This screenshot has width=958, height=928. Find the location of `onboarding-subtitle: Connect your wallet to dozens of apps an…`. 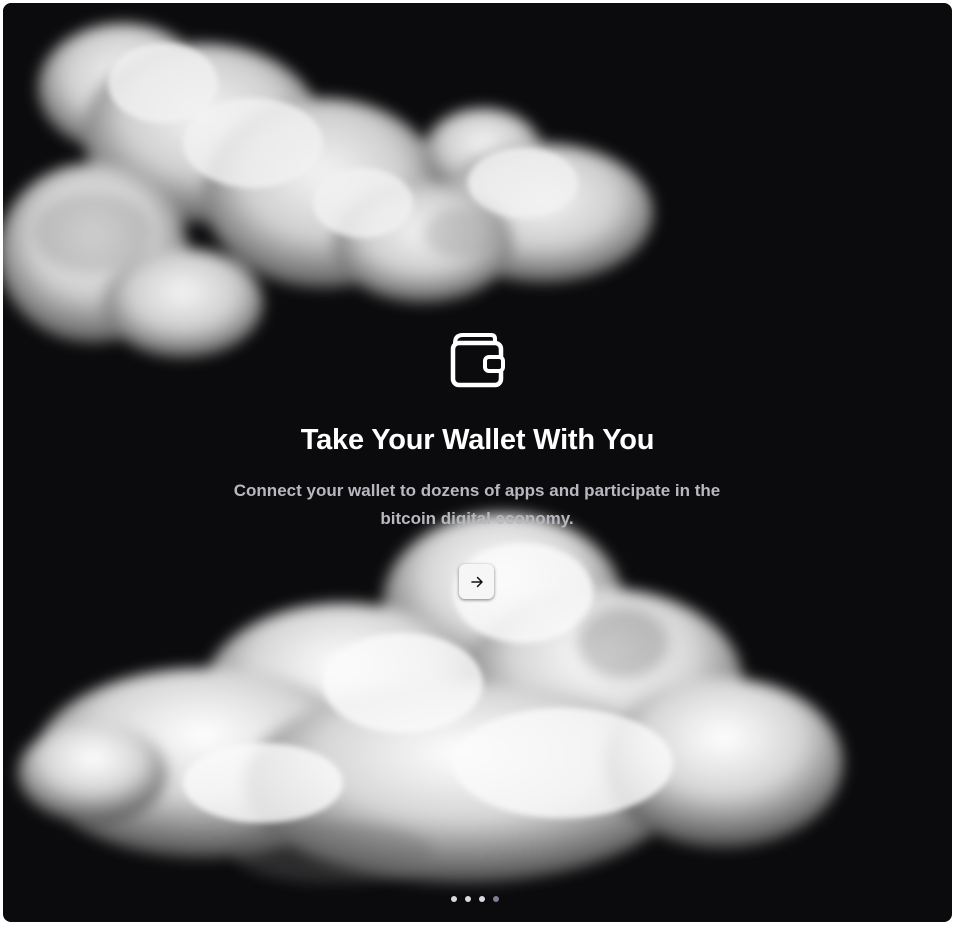

onboarding-subtitle: Connect your wallet to dozens of apps an… is located at coordinates (477, 504).